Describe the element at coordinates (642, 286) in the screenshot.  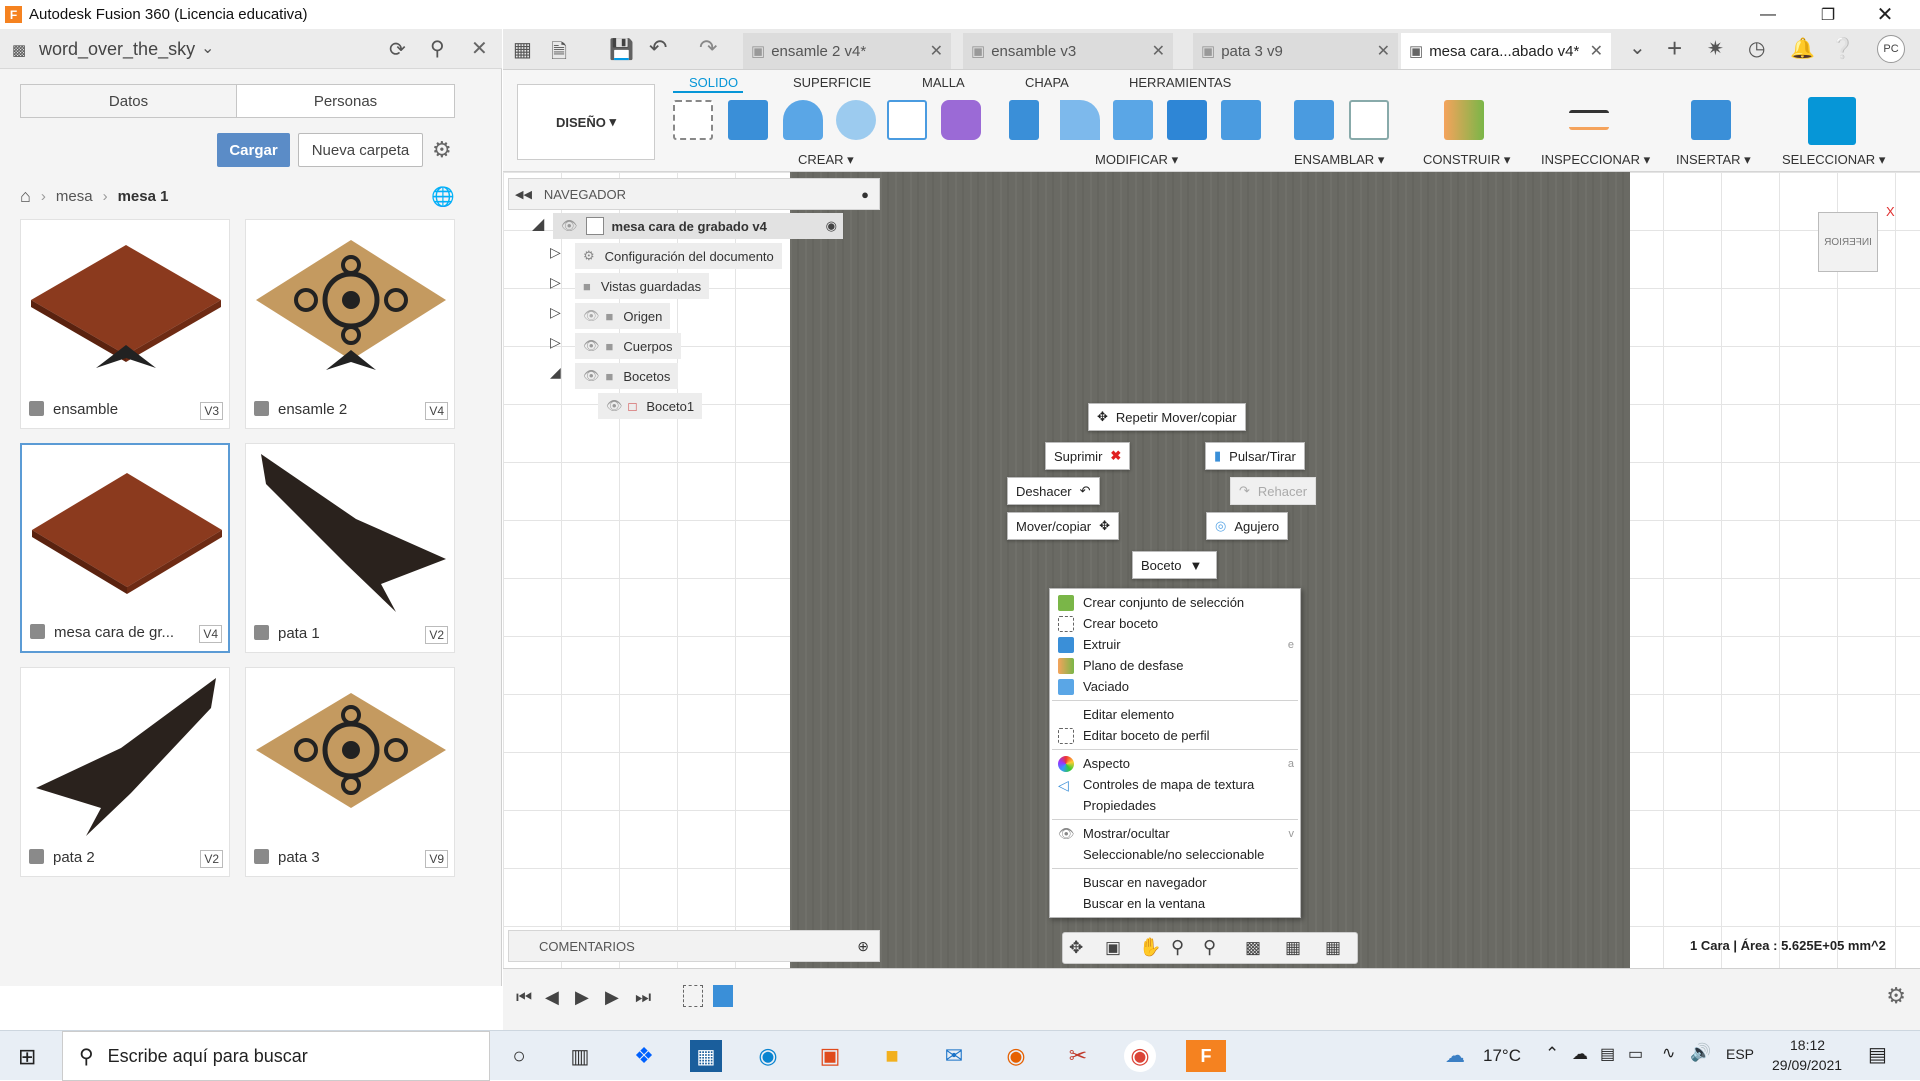
I see `tree-item: ■ Vistas guardadas` at that location.